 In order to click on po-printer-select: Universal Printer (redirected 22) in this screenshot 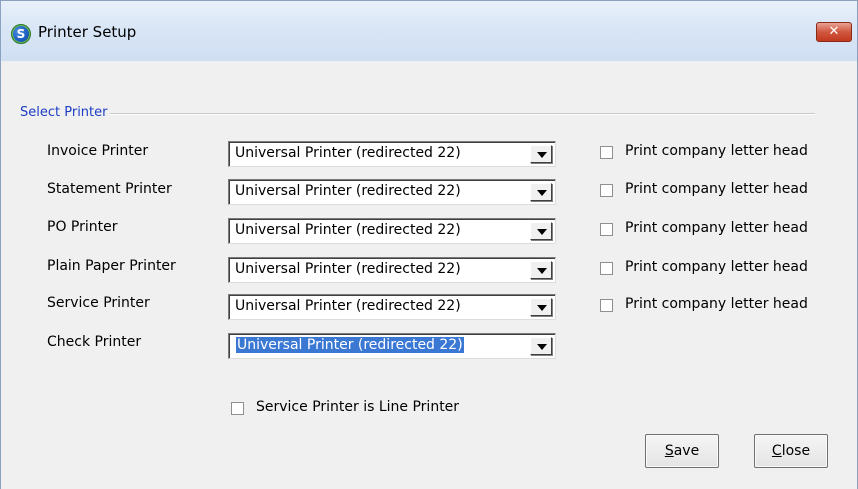, I will do `click(392, 231)`.